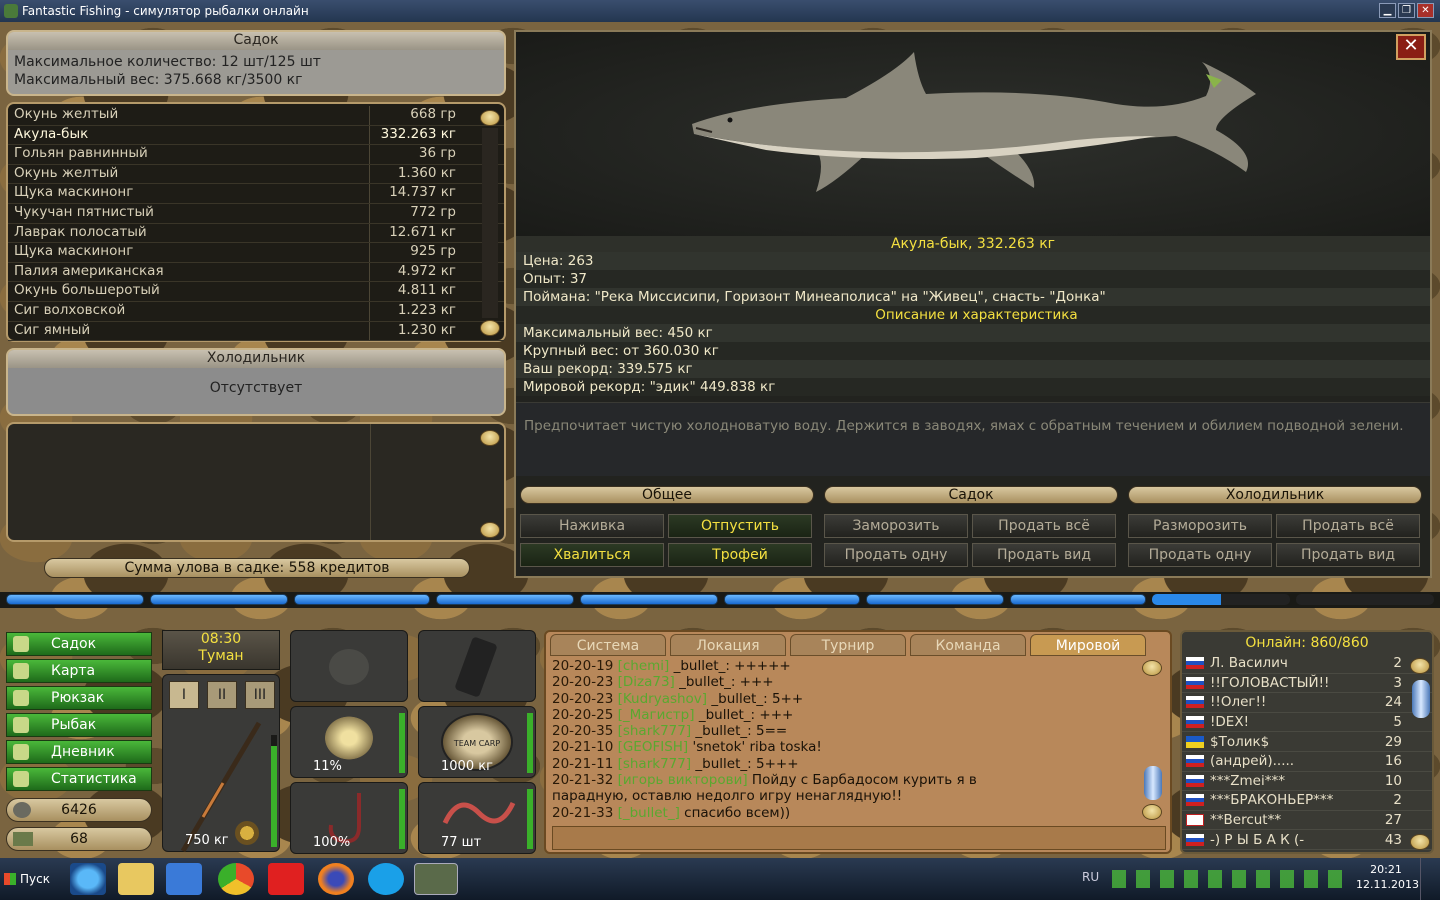 This screenshot has height=900, width=1440. I want to click on sell-one-button: Продать одну, so click(896, 555).